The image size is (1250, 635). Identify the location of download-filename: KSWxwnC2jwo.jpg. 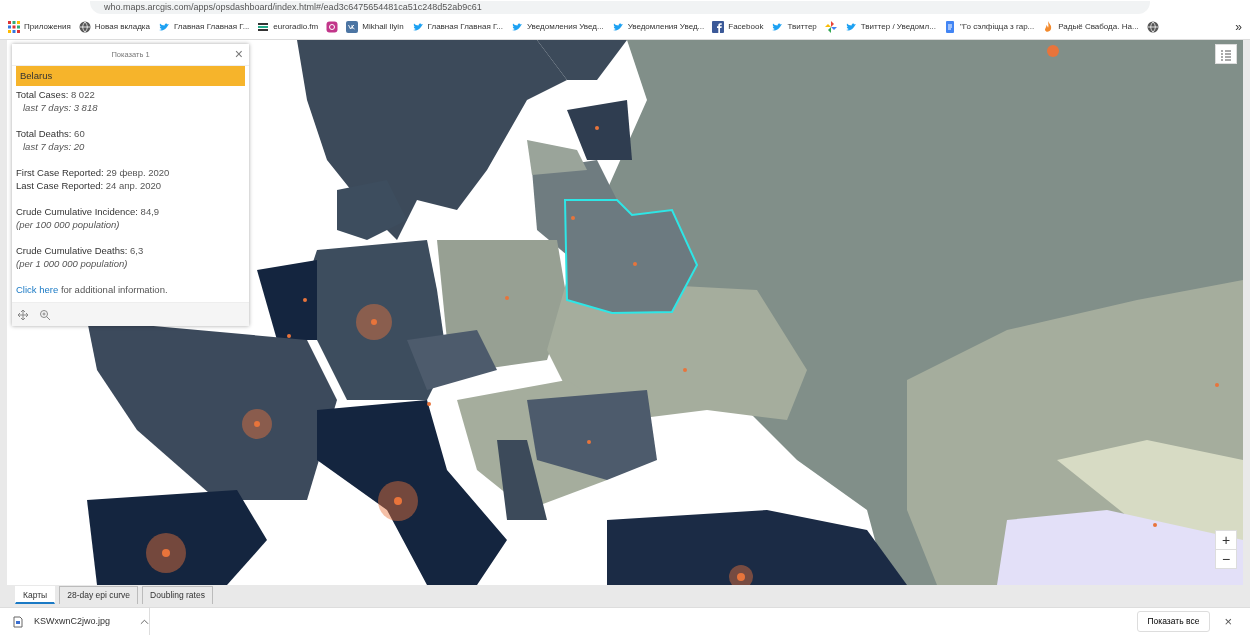
(72, 621).